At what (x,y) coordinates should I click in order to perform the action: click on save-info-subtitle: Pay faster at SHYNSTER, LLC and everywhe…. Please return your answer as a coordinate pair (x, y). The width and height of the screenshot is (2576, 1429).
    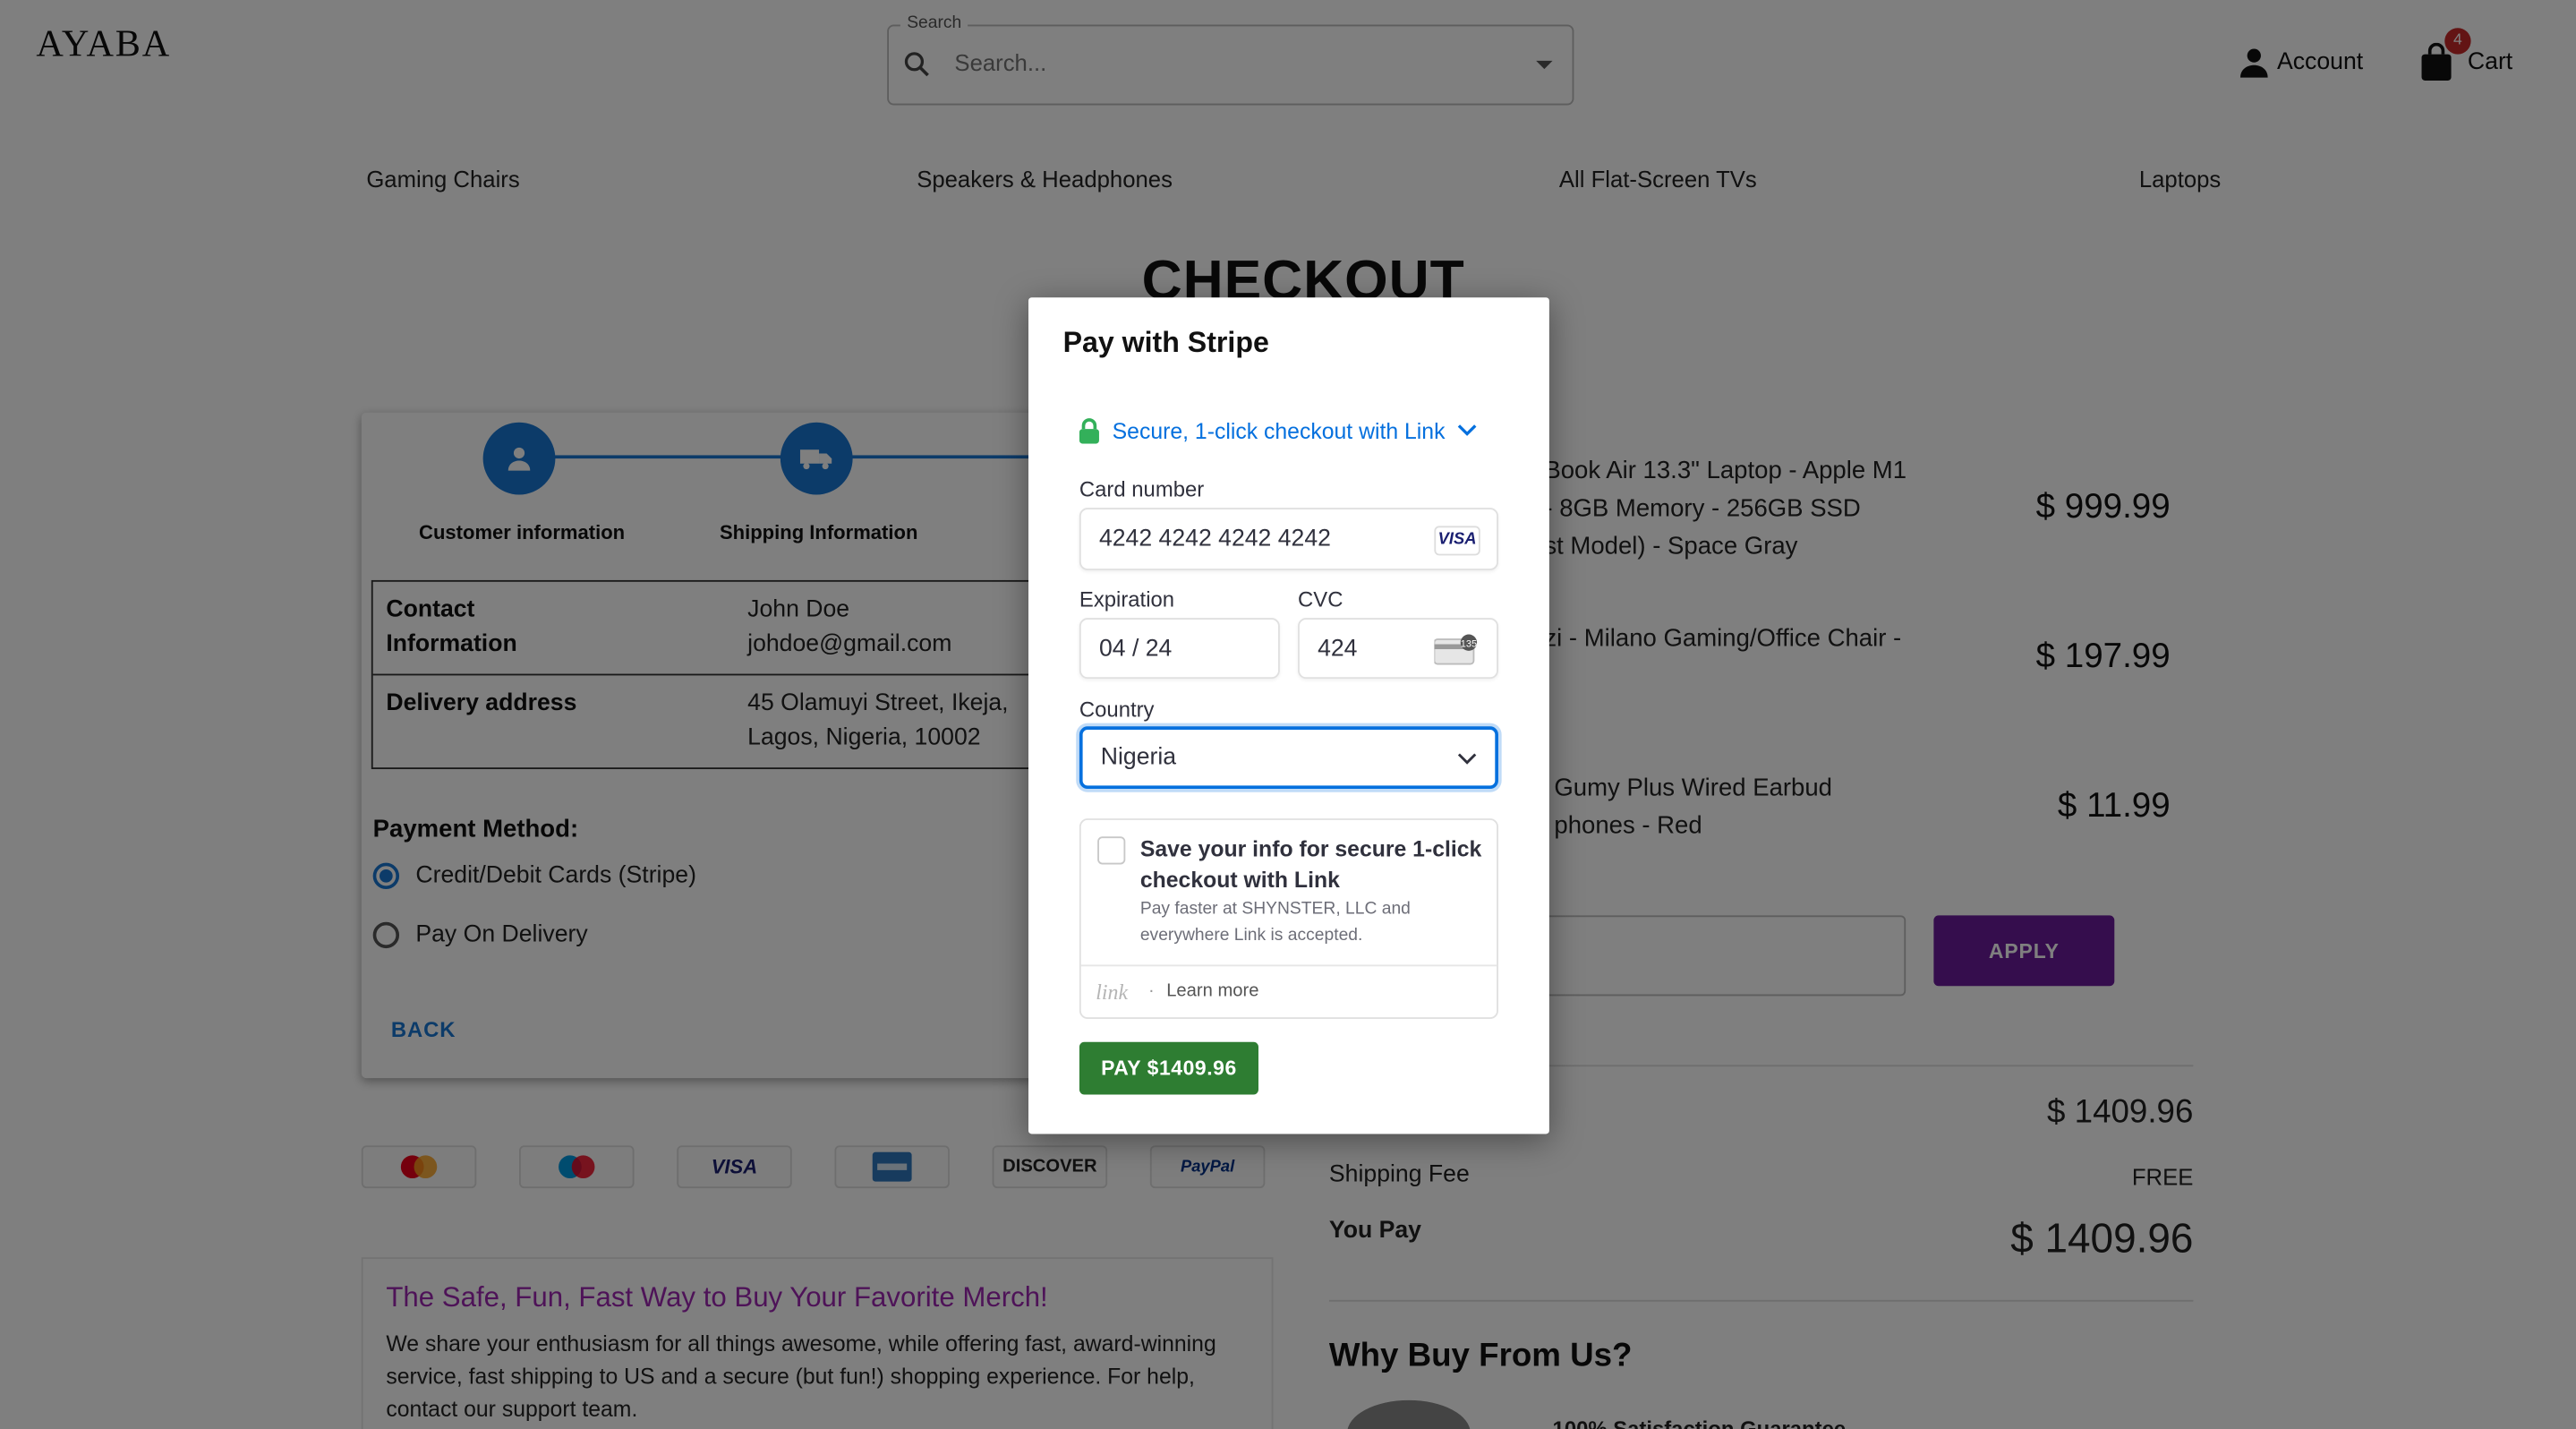
    Looking at the image, I should click on (1275, 922).